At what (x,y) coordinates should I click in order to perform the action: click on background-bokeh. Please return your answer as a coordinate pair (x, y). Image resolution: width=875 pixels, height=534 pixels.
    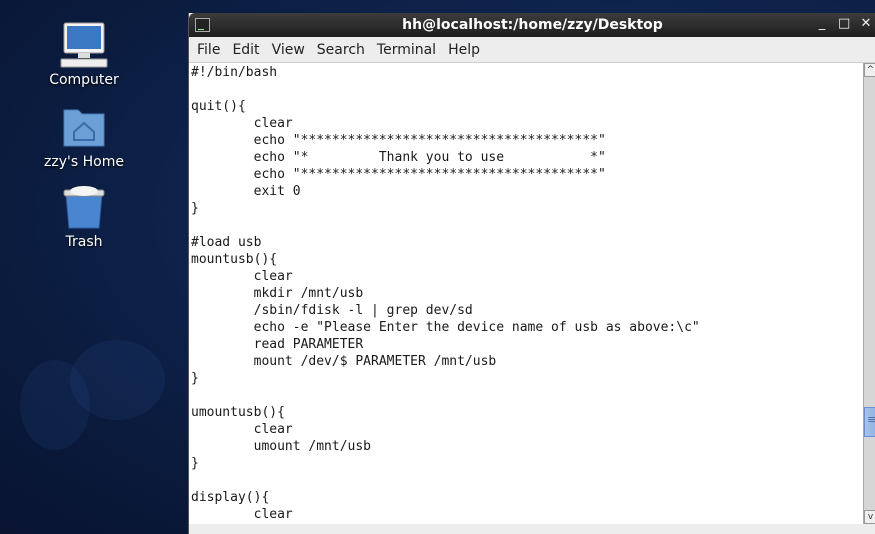
    Looking at the image, I should click on (55, 405).